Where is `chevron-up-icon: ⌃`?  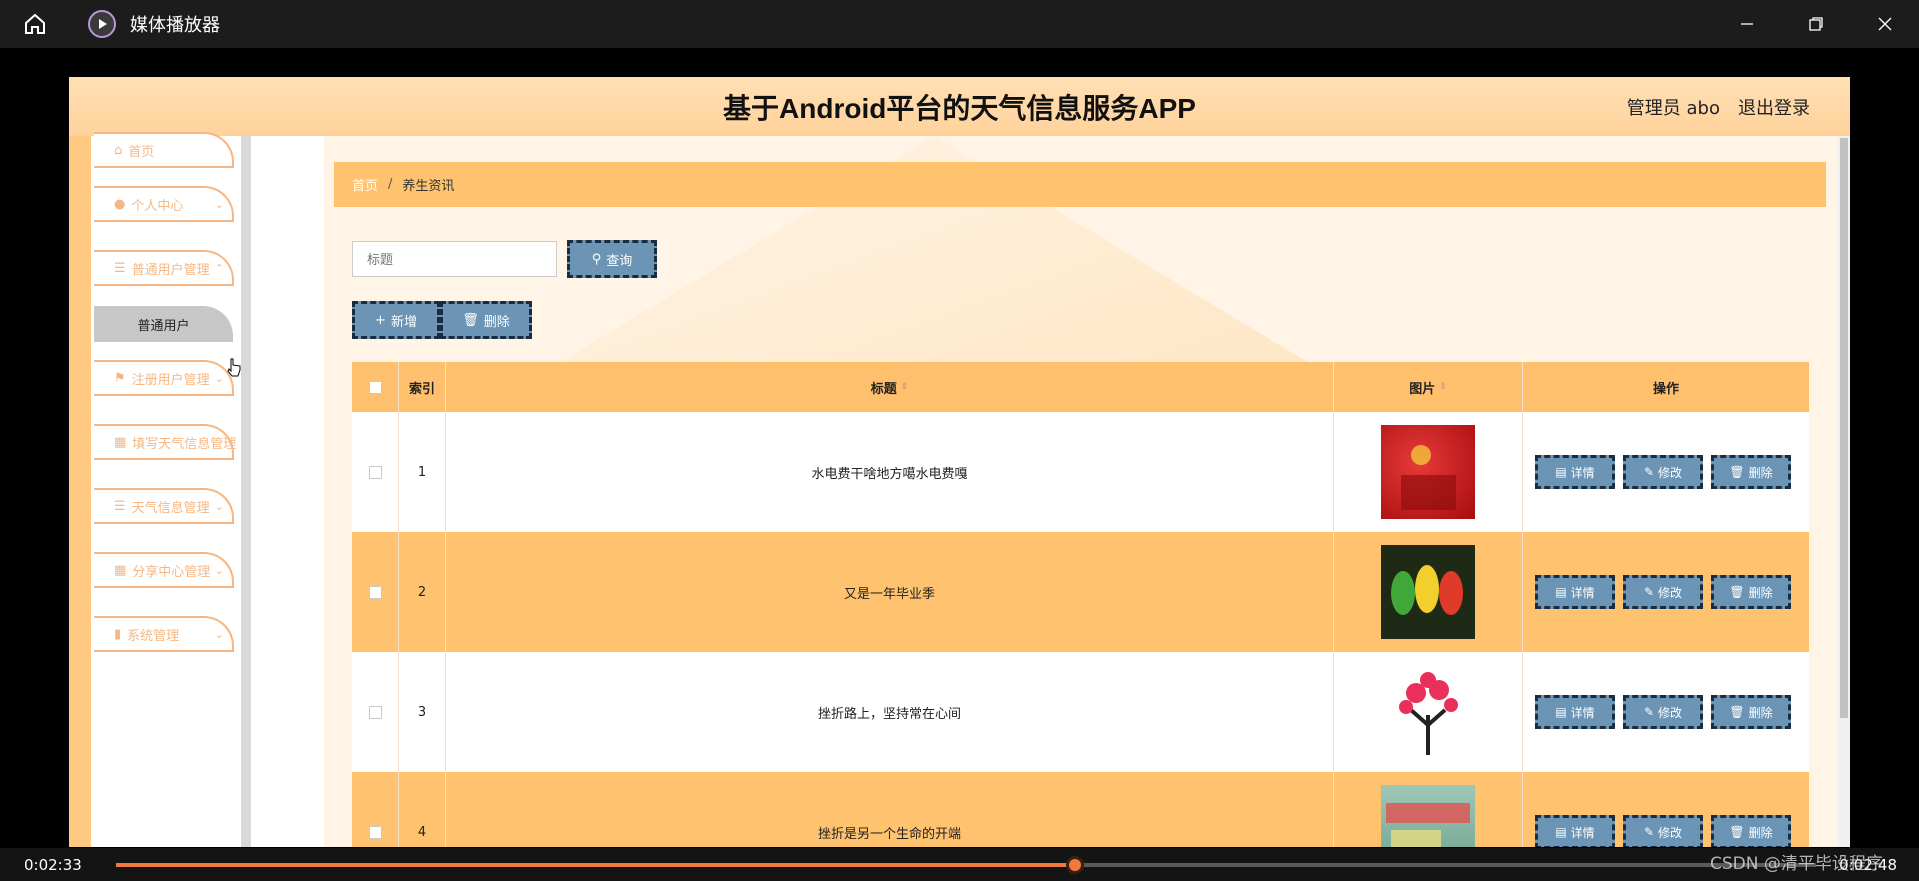 chevron-up-icon: ⌃ is located at coordinates (219, 268).